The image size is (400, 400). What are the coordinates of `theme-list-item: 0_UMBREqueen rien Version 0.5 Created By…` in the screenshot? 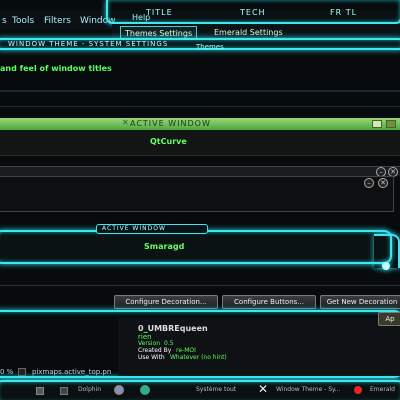 It's located at (259, 347).